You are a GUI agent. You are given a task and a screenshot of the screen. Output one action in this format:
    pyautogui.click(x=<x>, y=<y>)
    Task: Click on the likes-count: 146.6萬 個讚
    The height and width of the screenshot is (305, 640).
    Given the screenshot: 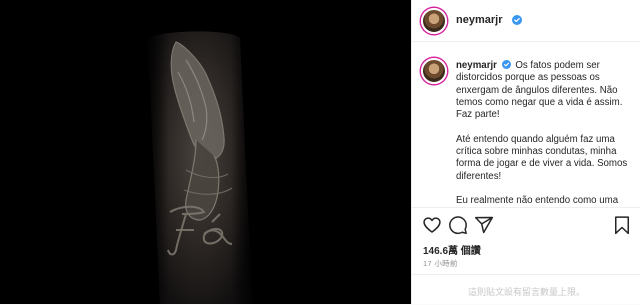 What is the action you would take?
    pyautogui.click(x=452, y=249)
    